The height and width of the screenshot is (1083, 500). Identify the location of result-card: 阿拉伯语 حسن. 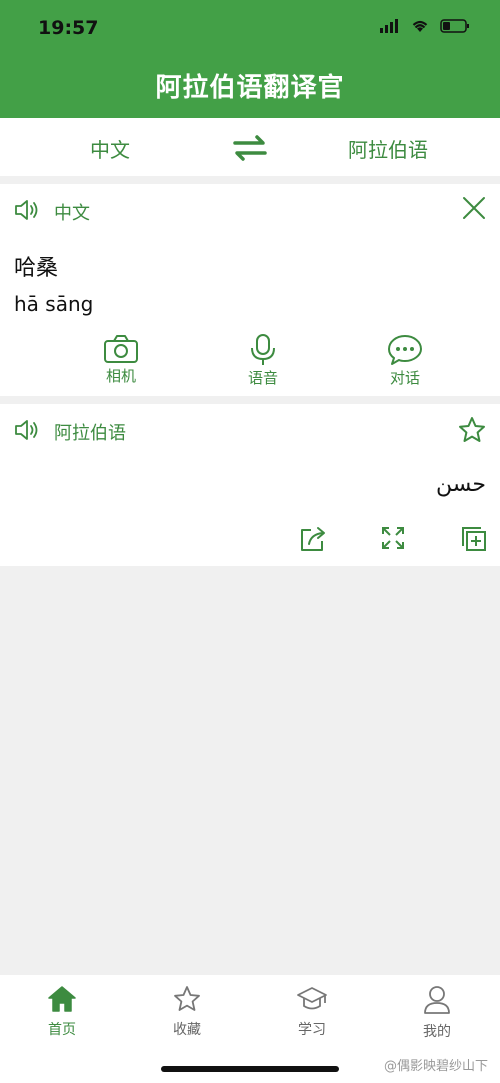
(250, 485).